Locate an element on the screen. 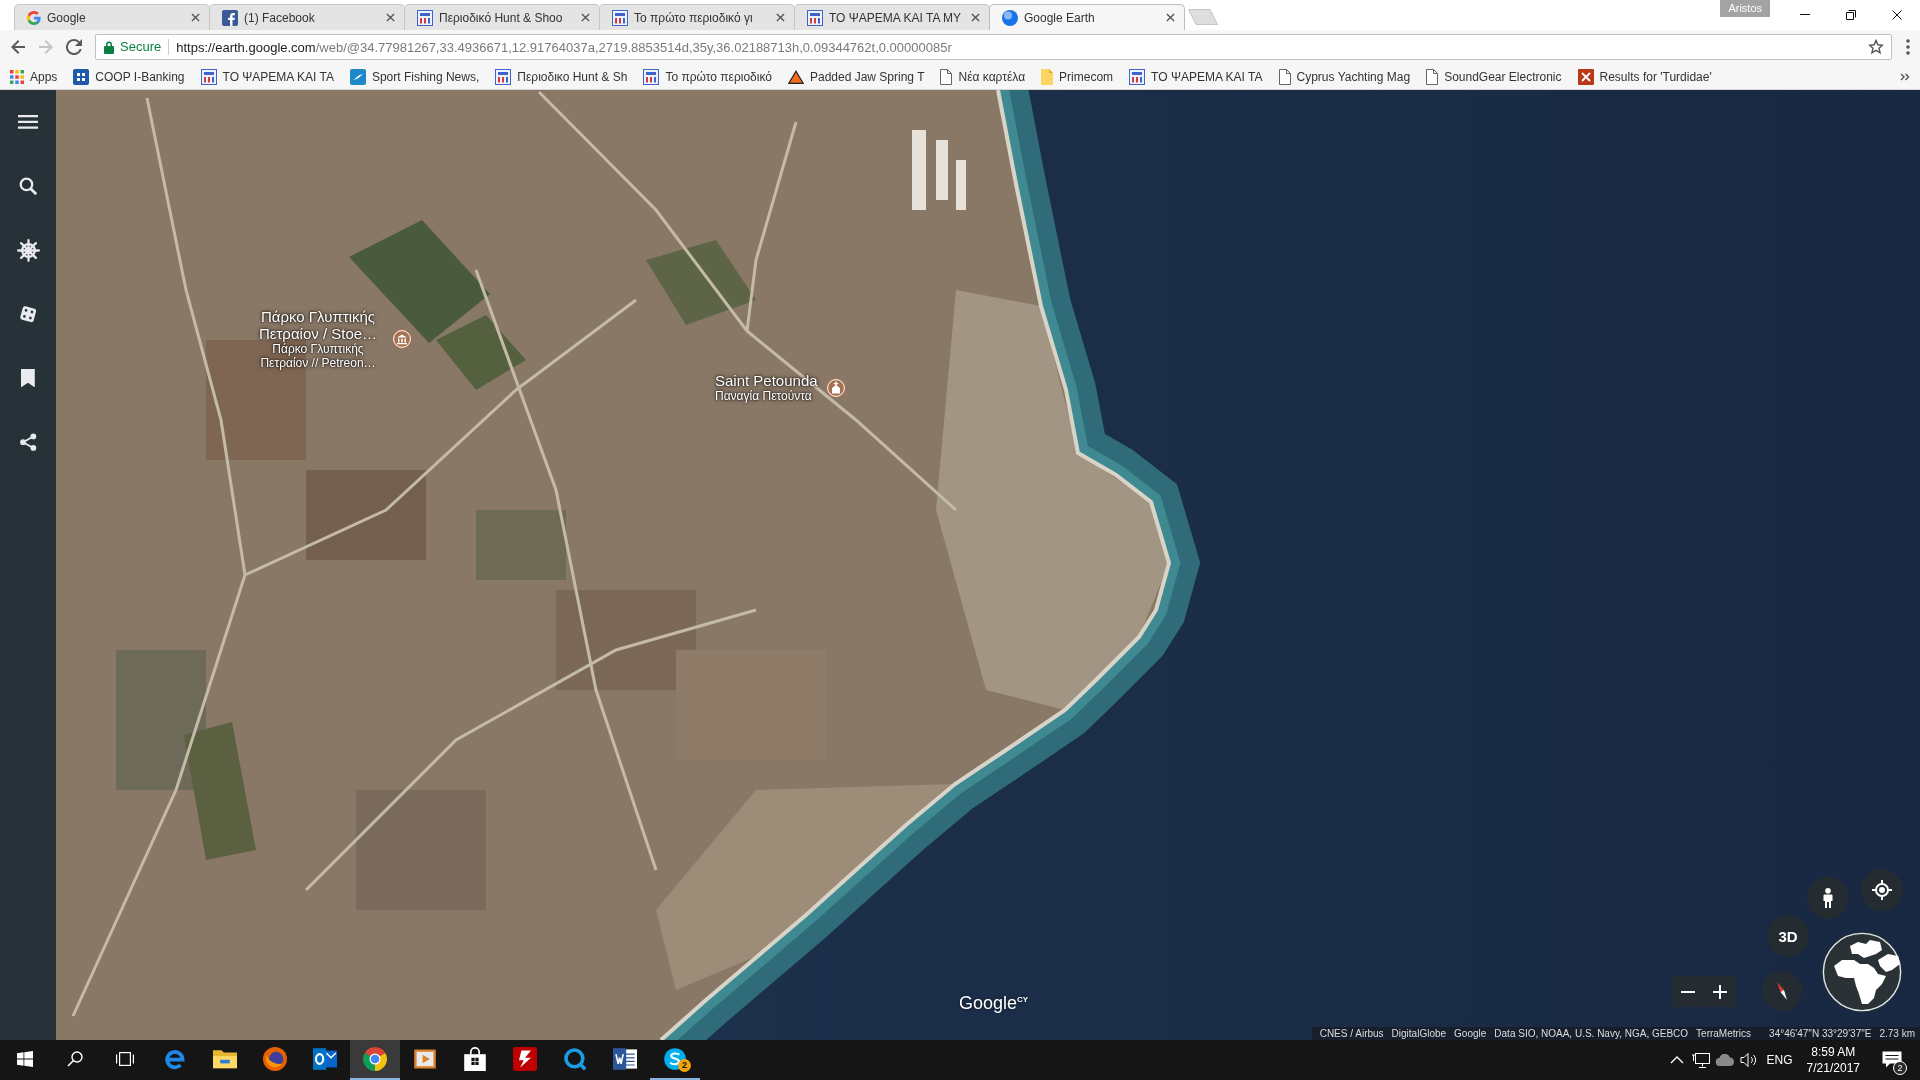 This screenshot has width=1920, height=1080. shopping-bag-icon is located at coordinates (475, 1059).